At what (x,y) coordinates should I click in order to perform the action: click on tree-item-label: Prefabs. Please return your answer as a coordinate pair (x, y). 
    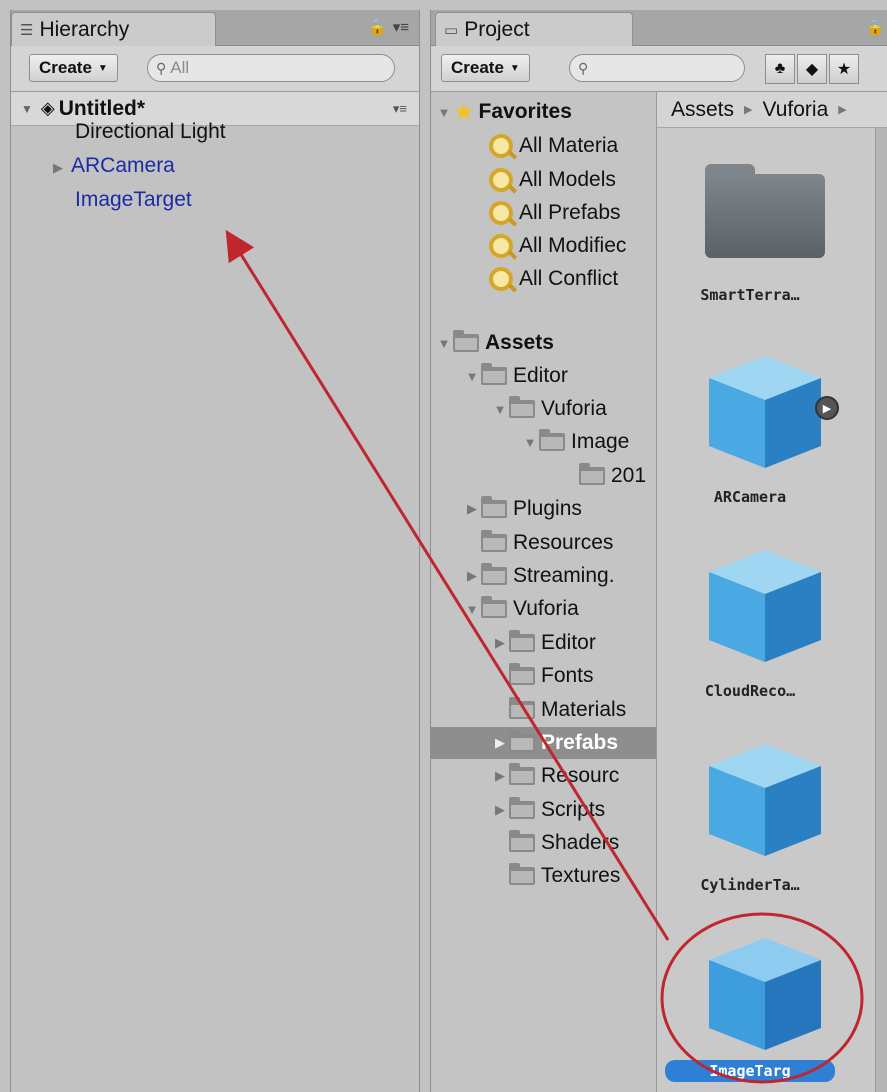
    Looking at the image, I should click on (580, 742).